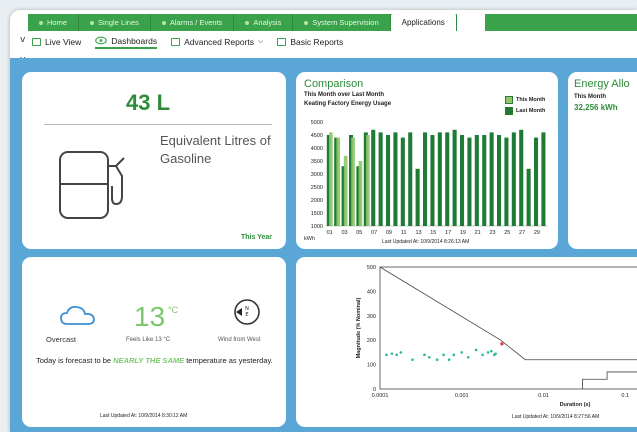 The width and height of the screenshot is (637, 432). Describe the element at coordinates (148, 340) in the screenshot. I see `feels-like: Feels Like 13 °C` at that location.